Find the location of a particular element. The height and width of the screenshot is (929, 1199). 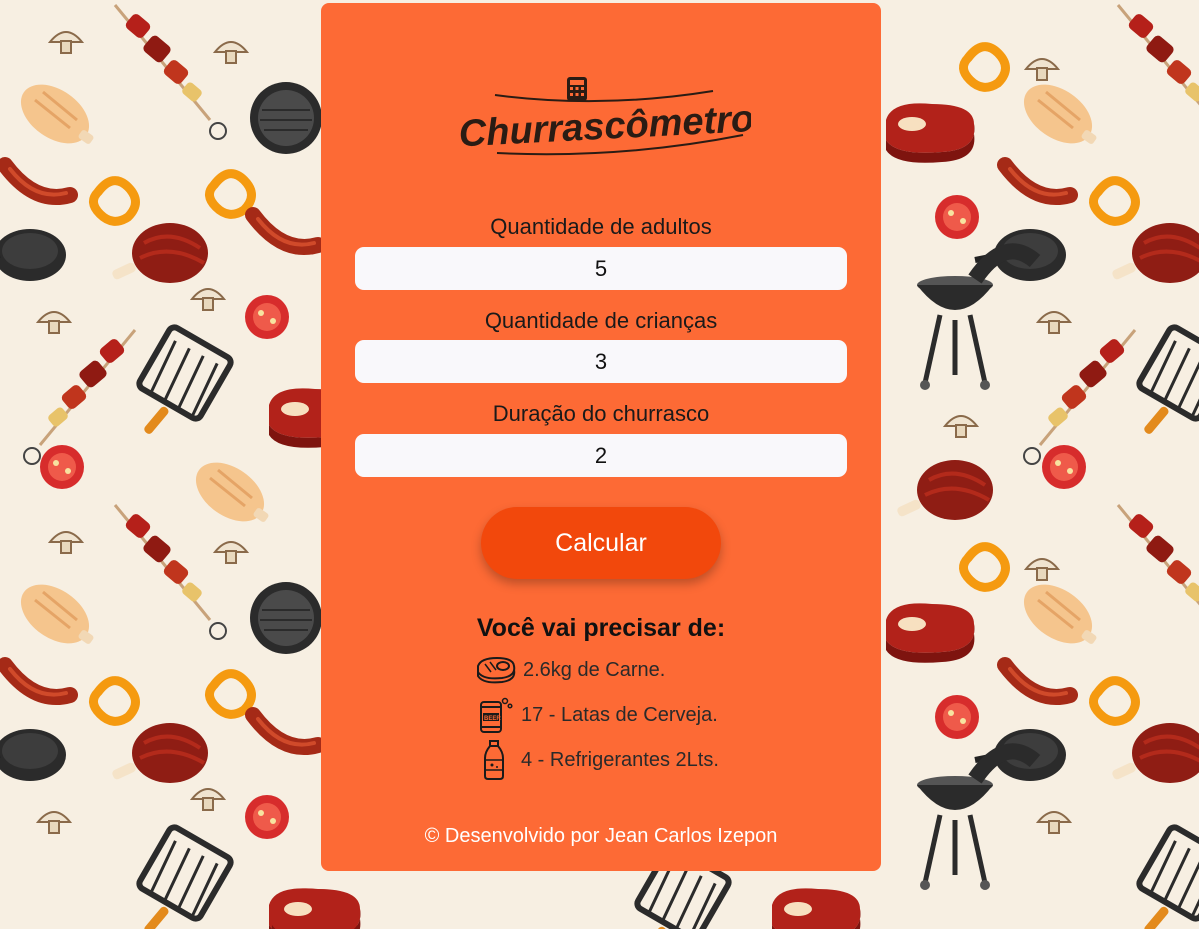

calculate-button: Calcular is located at coordinates (601, 543).